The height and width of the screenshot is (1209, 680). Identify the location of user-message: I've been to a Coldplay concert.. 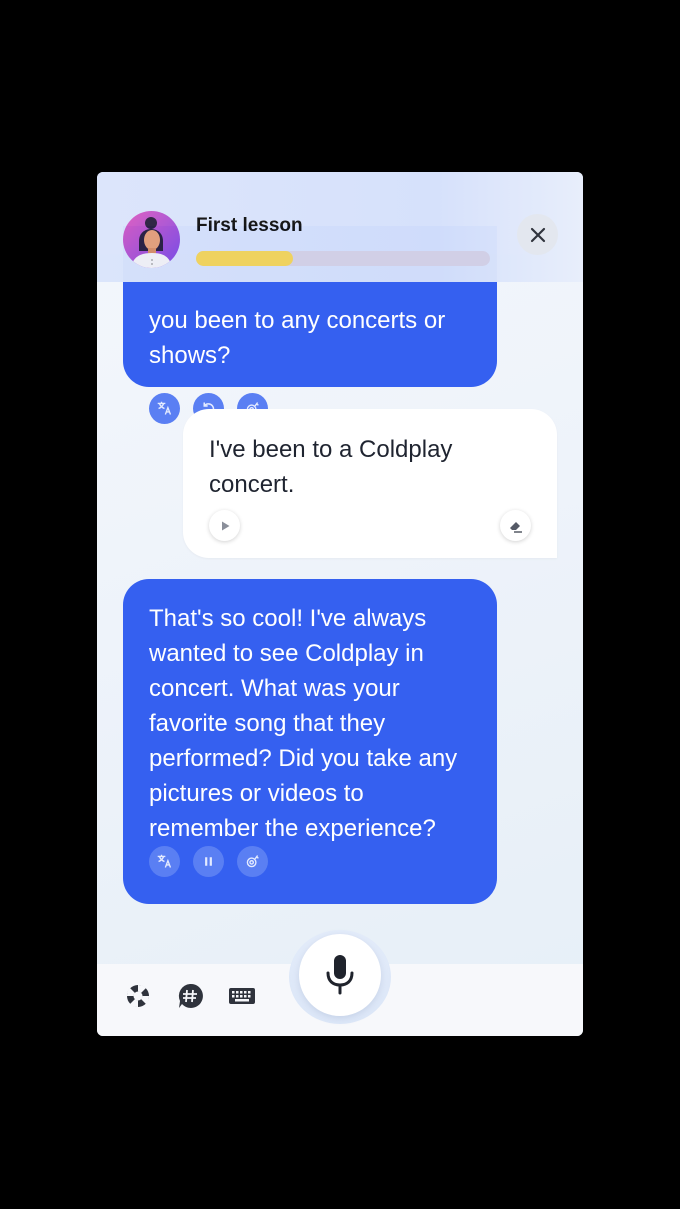
(370, 483).